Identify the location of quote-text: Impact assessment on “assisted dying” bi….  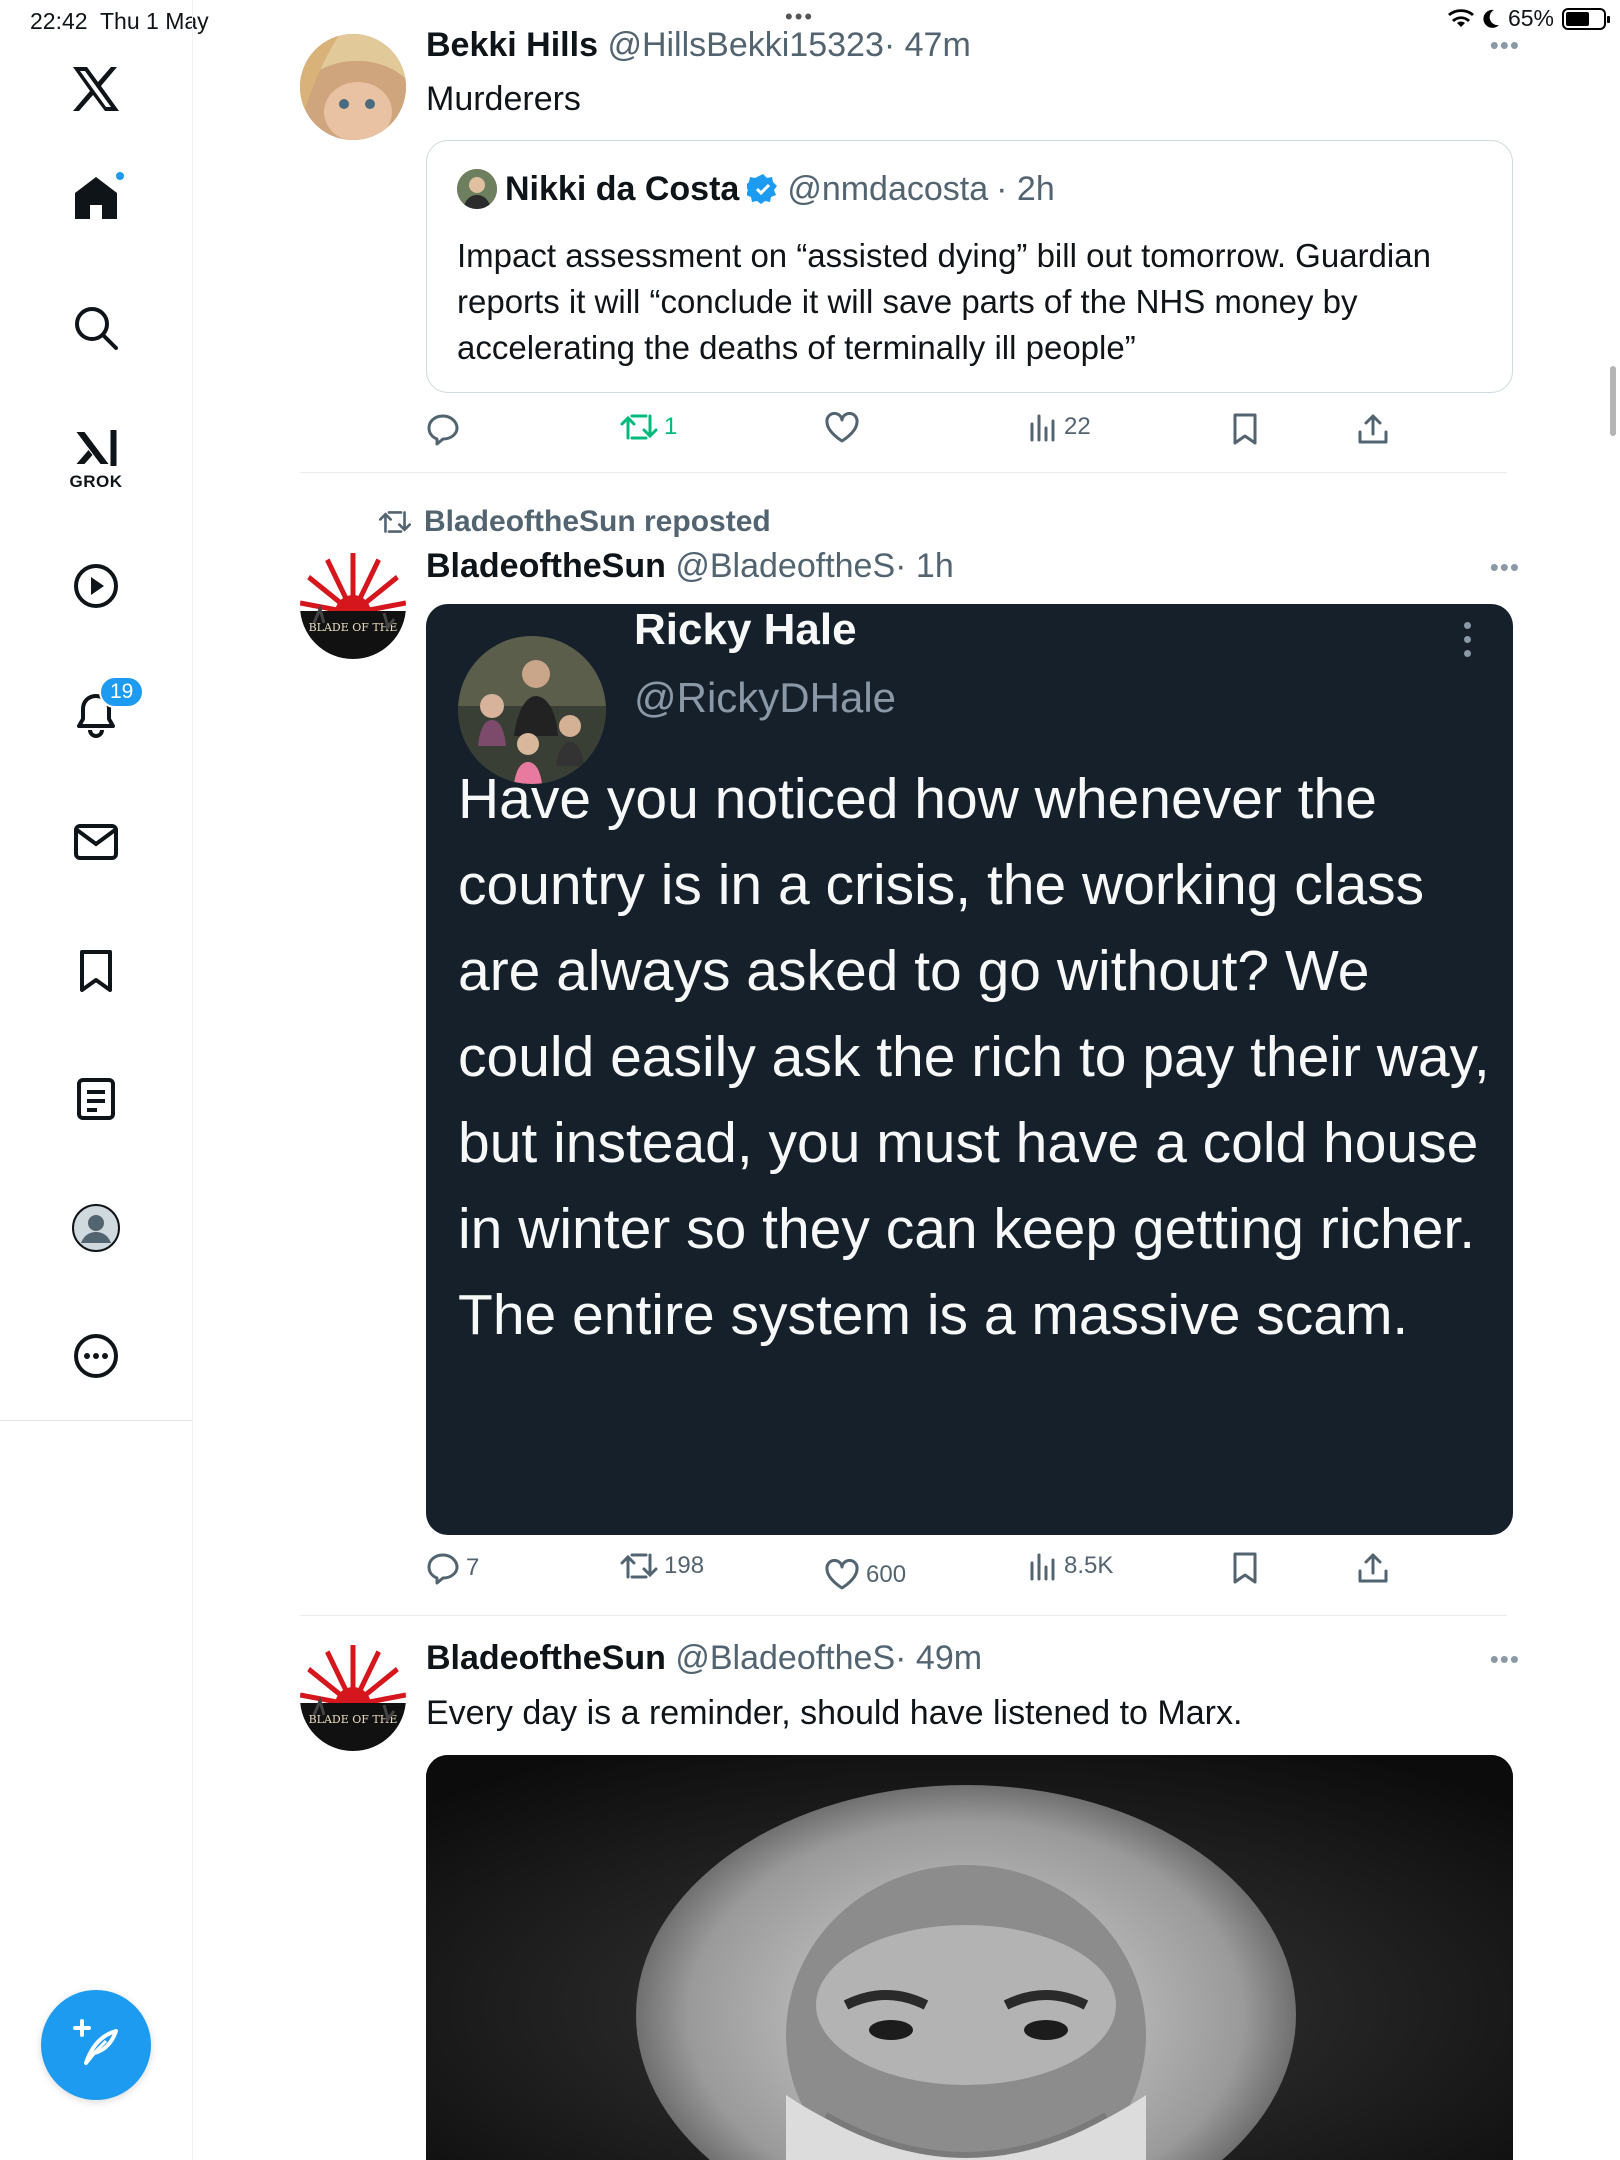
(944, 301).